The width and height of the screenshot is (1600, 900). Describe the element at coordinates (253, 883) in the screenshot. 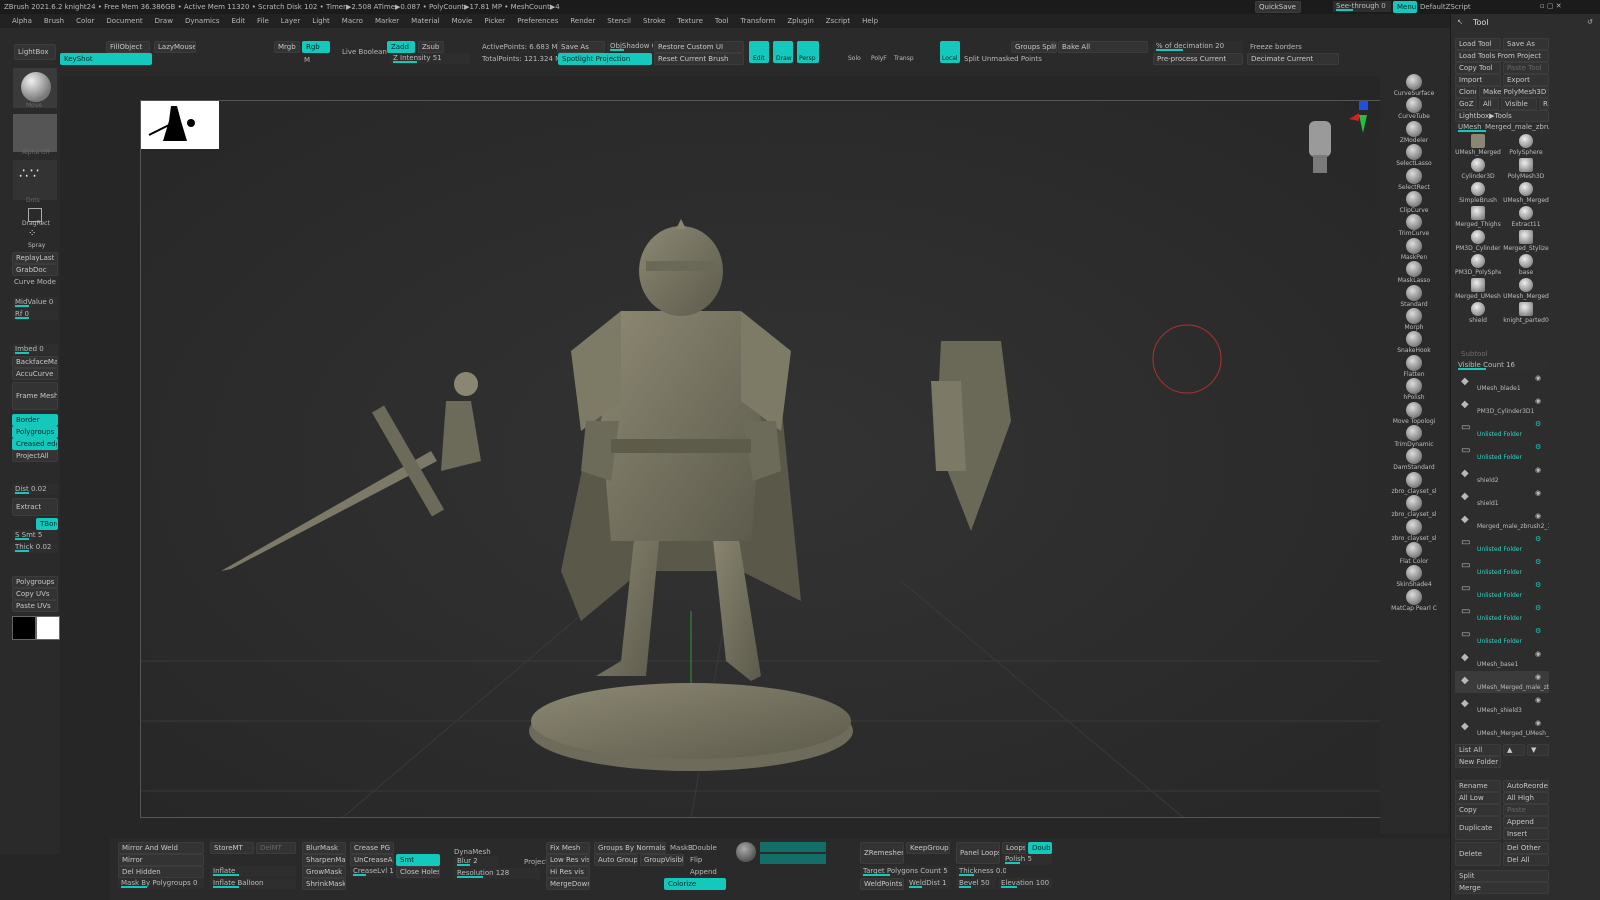

I see `inflate-balloon-slider: Inflate Balloon` at that location.